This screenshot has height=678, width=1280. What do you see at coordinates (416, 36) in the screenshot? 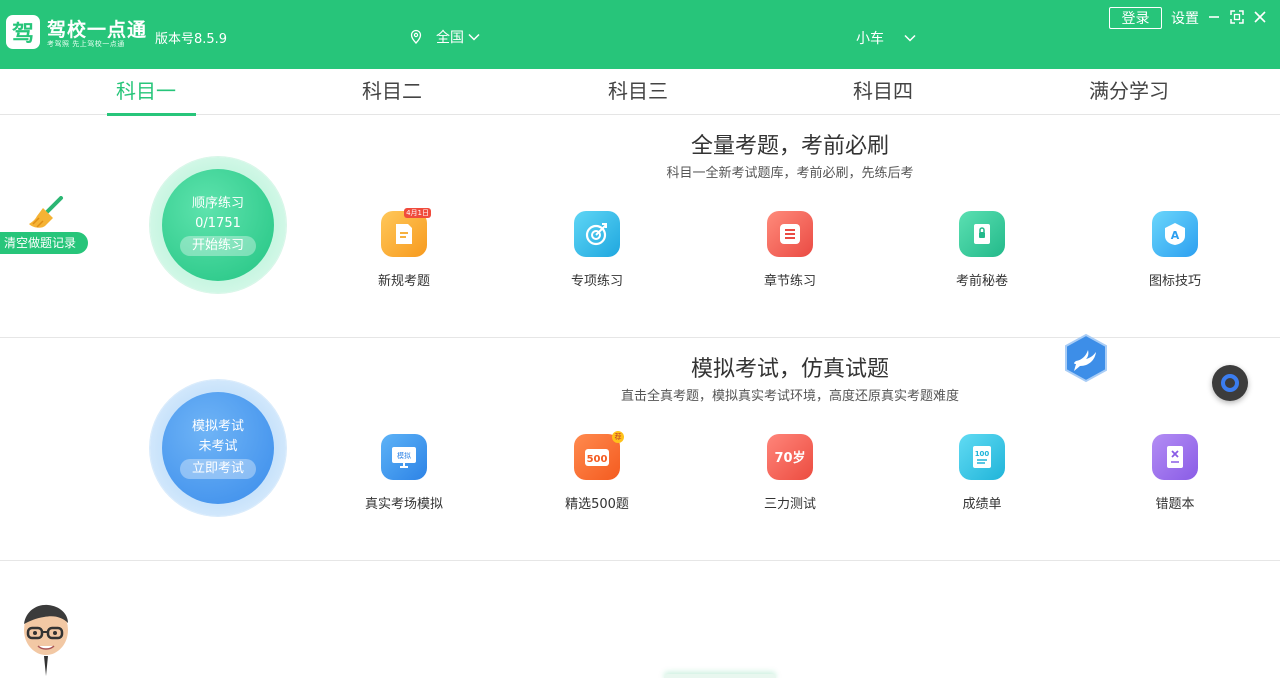
I see `location-pin-icon` at bounding box center [416, 36].